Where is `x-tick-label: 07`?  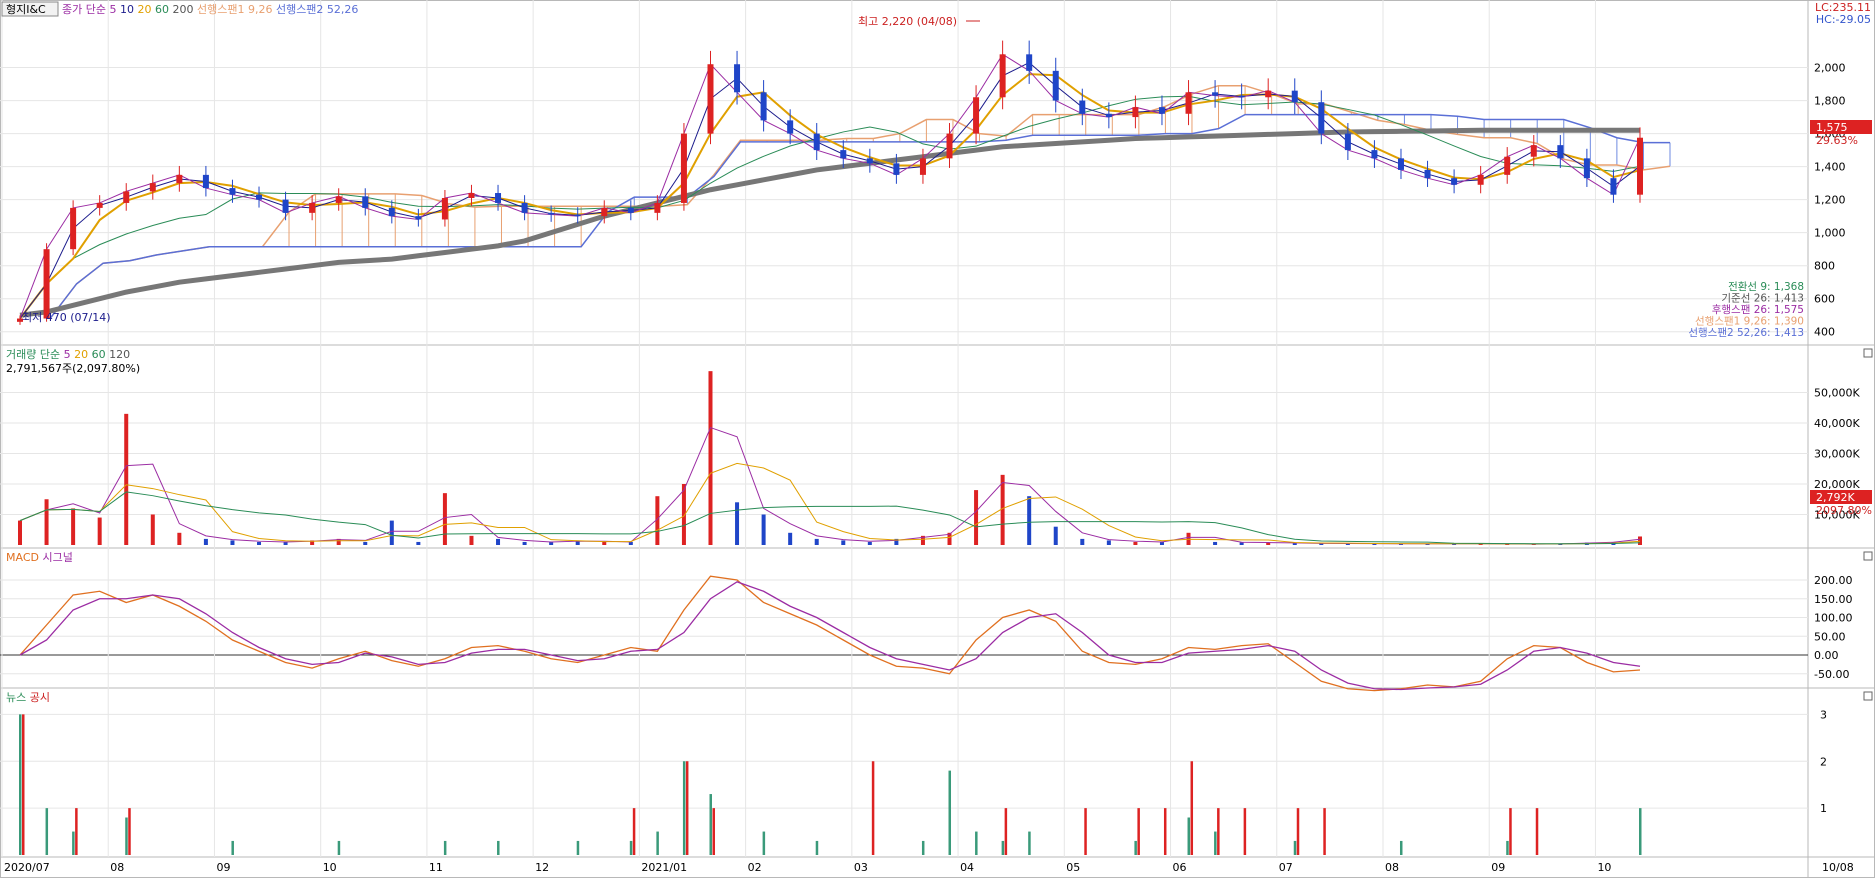 x-tick-label: 07 is located at coordinates (1286, 867).